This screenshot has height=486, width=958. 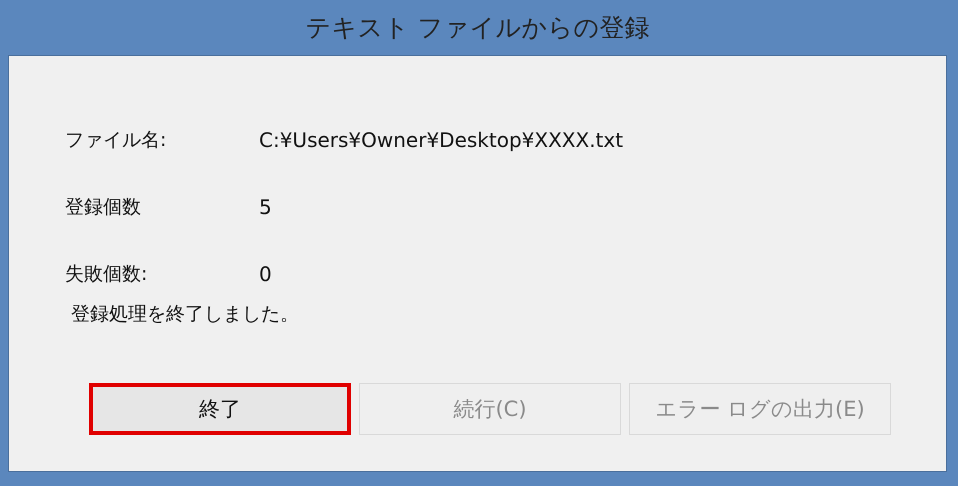 What do you see at coordinates (116, 140) in the screenshot?
I see `field-label: ファイル名:` at bounding box center [116, 140].